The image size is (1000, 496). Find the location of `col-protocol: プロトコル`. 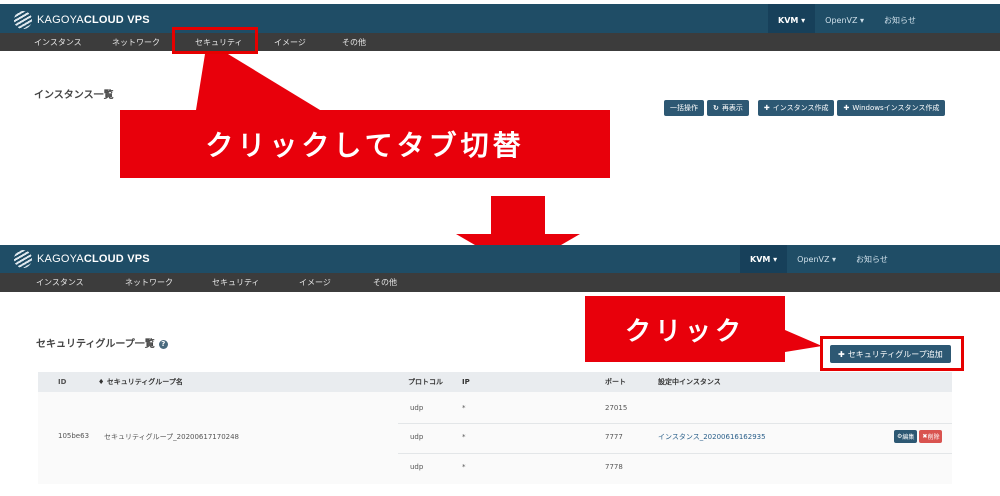

col-protocol: プロトコル is located at coordinates (425, 382).